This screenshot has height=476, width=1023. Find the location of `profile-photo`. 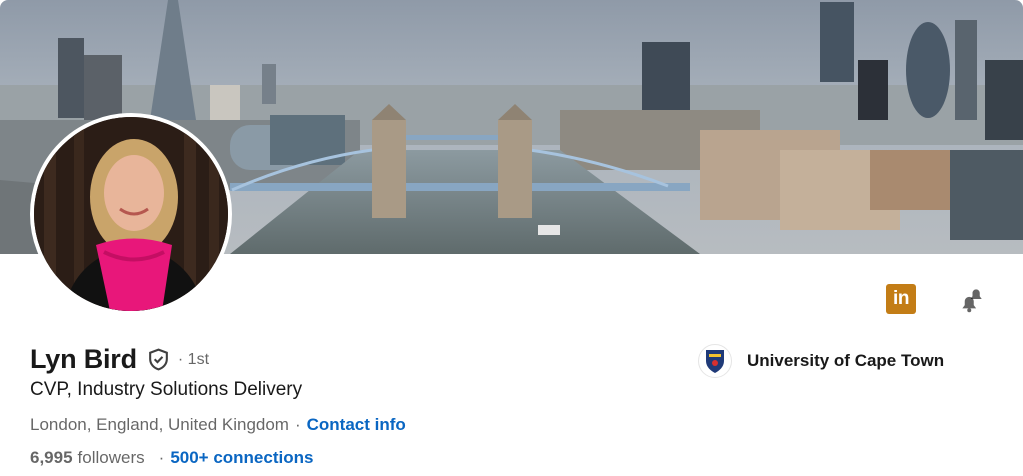

profile-photo is located at coordinates (131, 214).